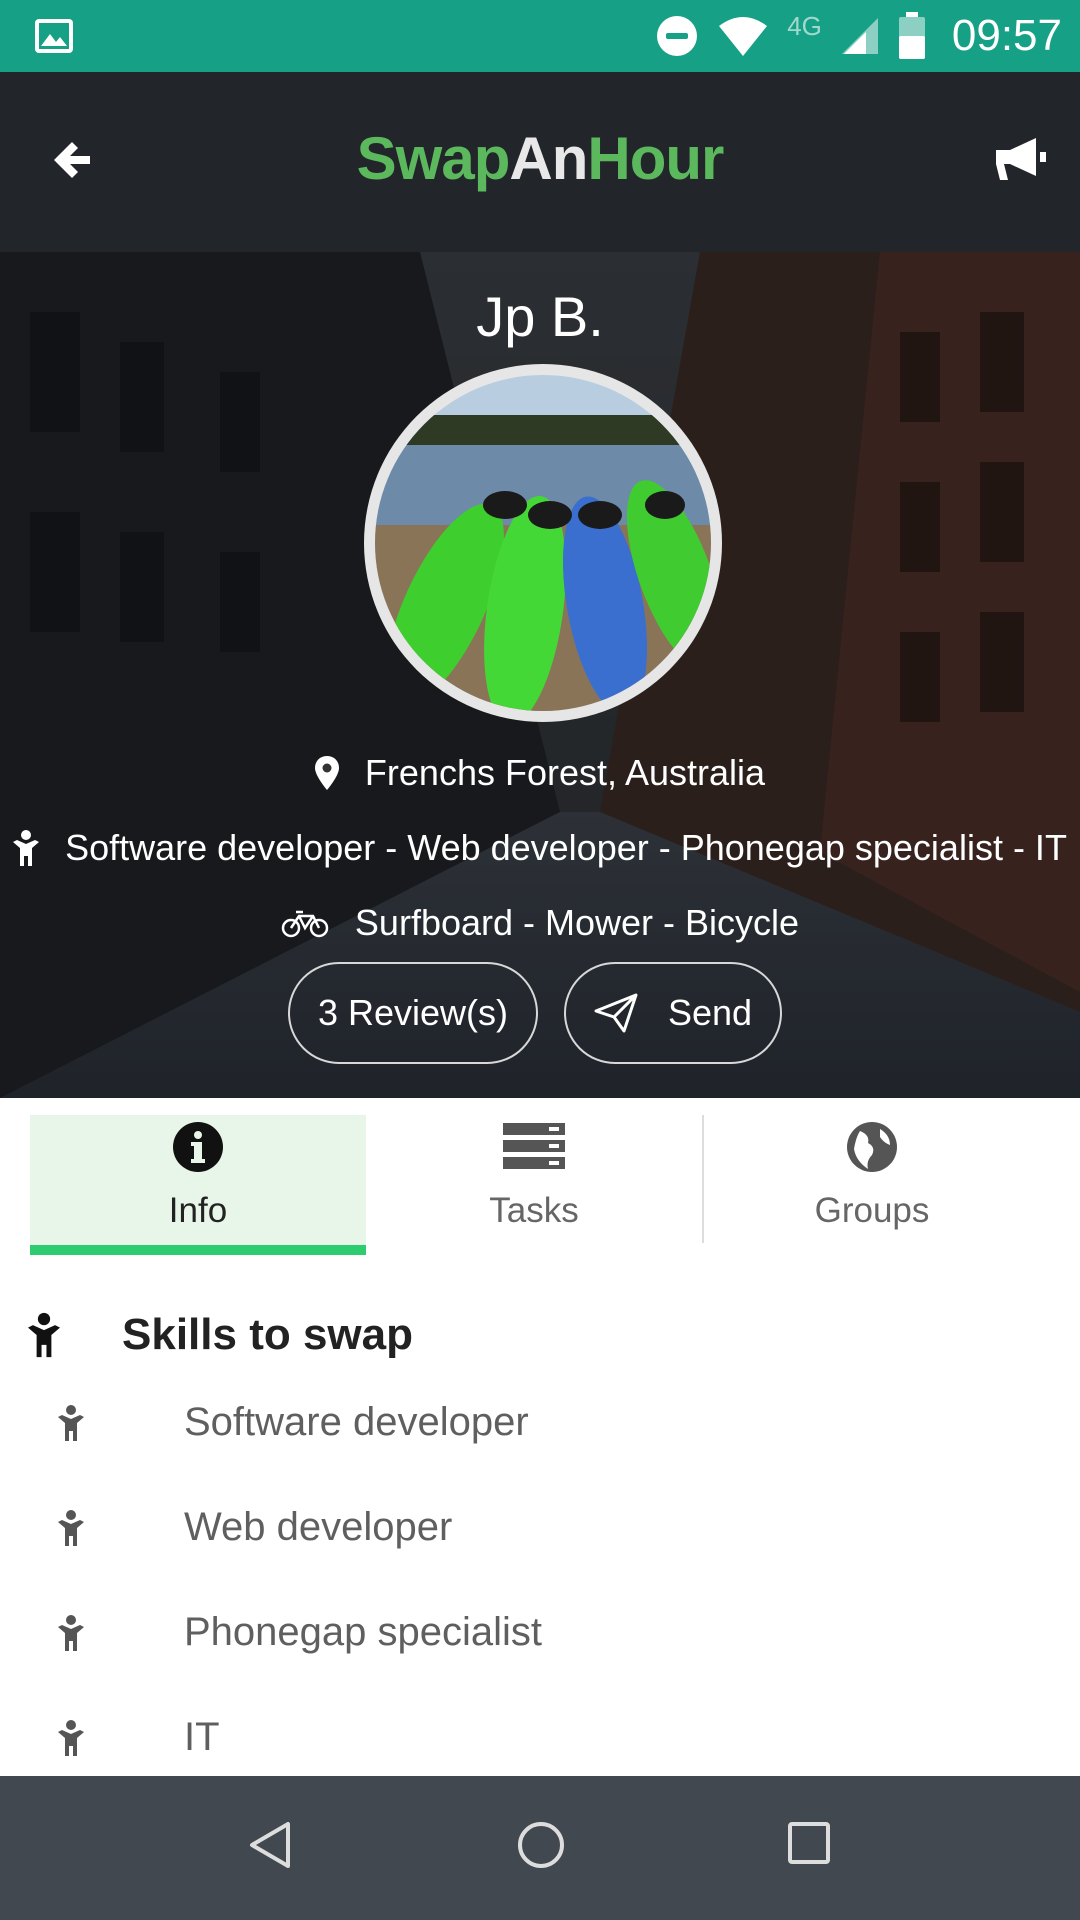 The width and height of the screenshot is (1080, 1920). I want to click on skills-title: Skills to swap, so click(267, 1334).